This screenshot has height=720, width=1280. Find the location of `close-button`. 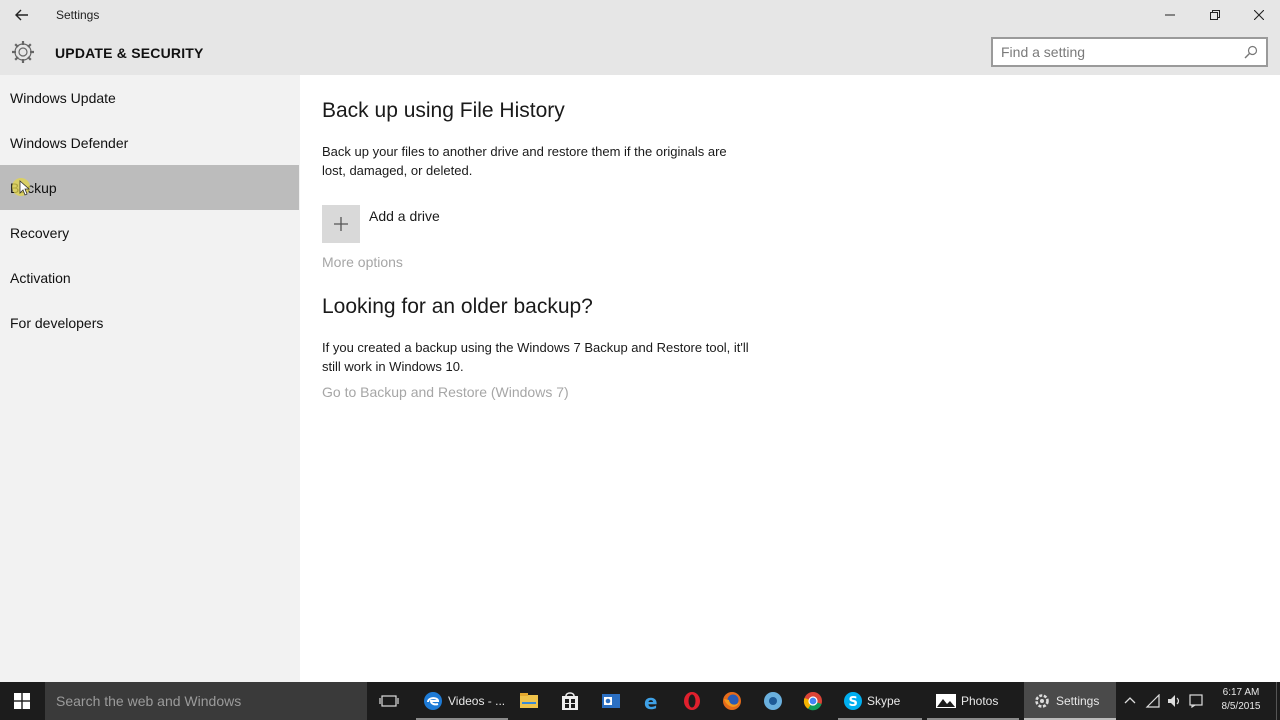

close-button is located at coordinates (1258, 15).